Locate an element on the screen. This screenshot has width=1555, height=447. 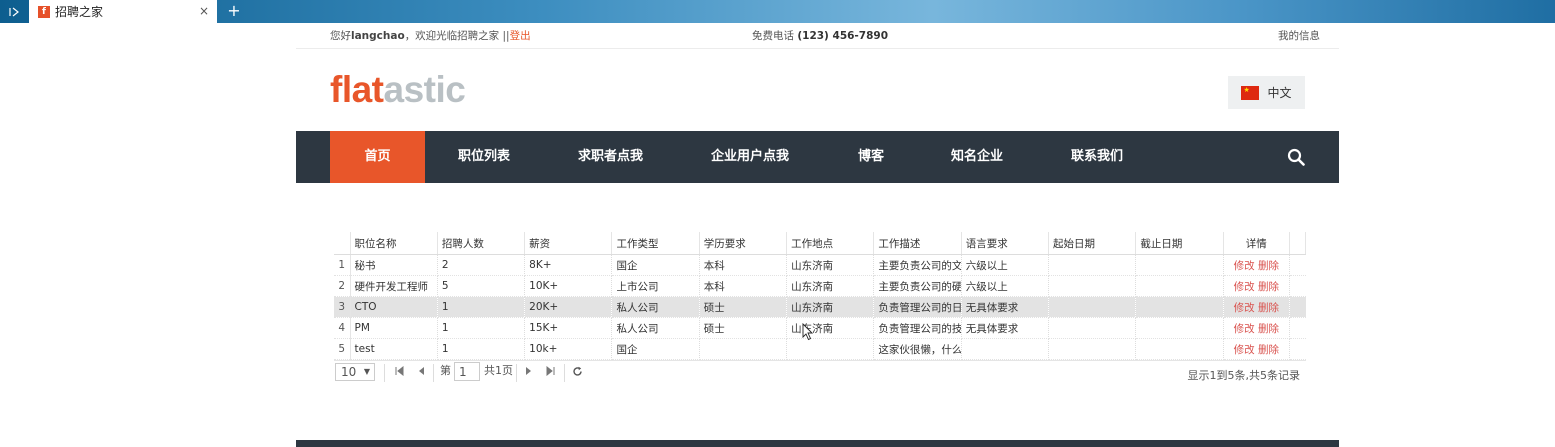
pagination-bar: 10 ▼ 第 1 共1页 显示1到5条,共5条记录 is located at coordinates (820, 372).